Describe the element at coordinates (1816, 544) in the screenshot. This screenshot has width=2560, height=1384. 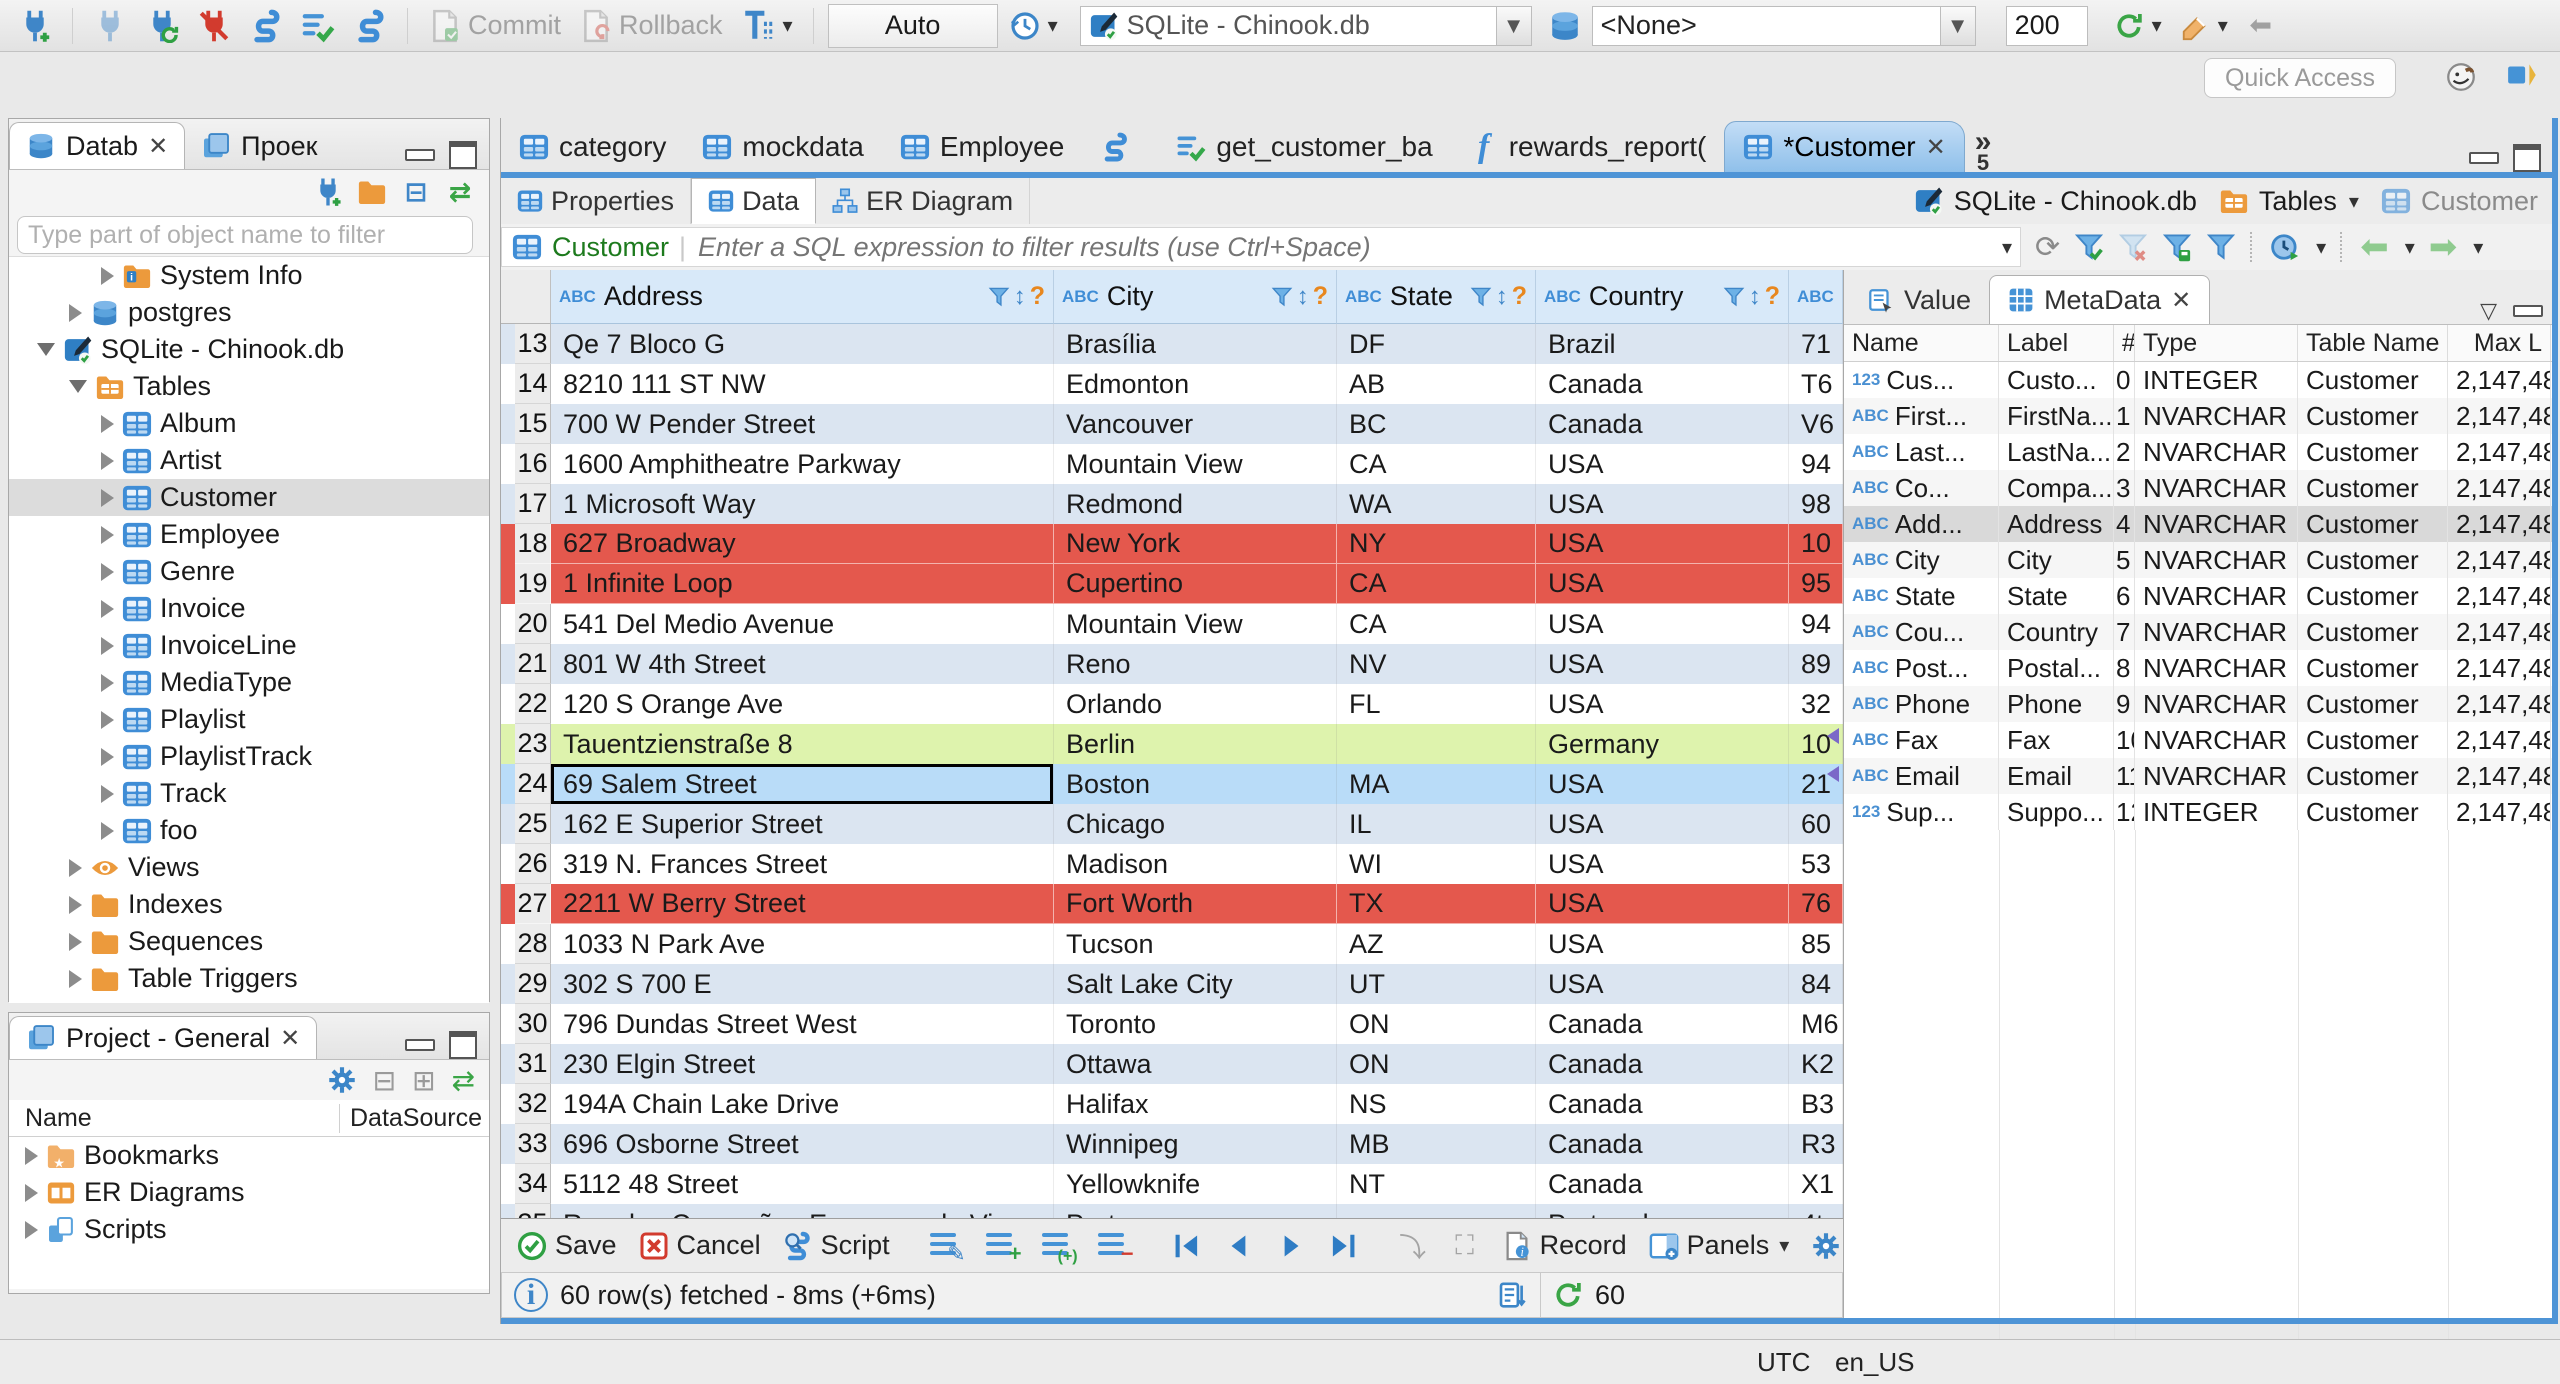
I see `cell-postalcode: 10` at that location.